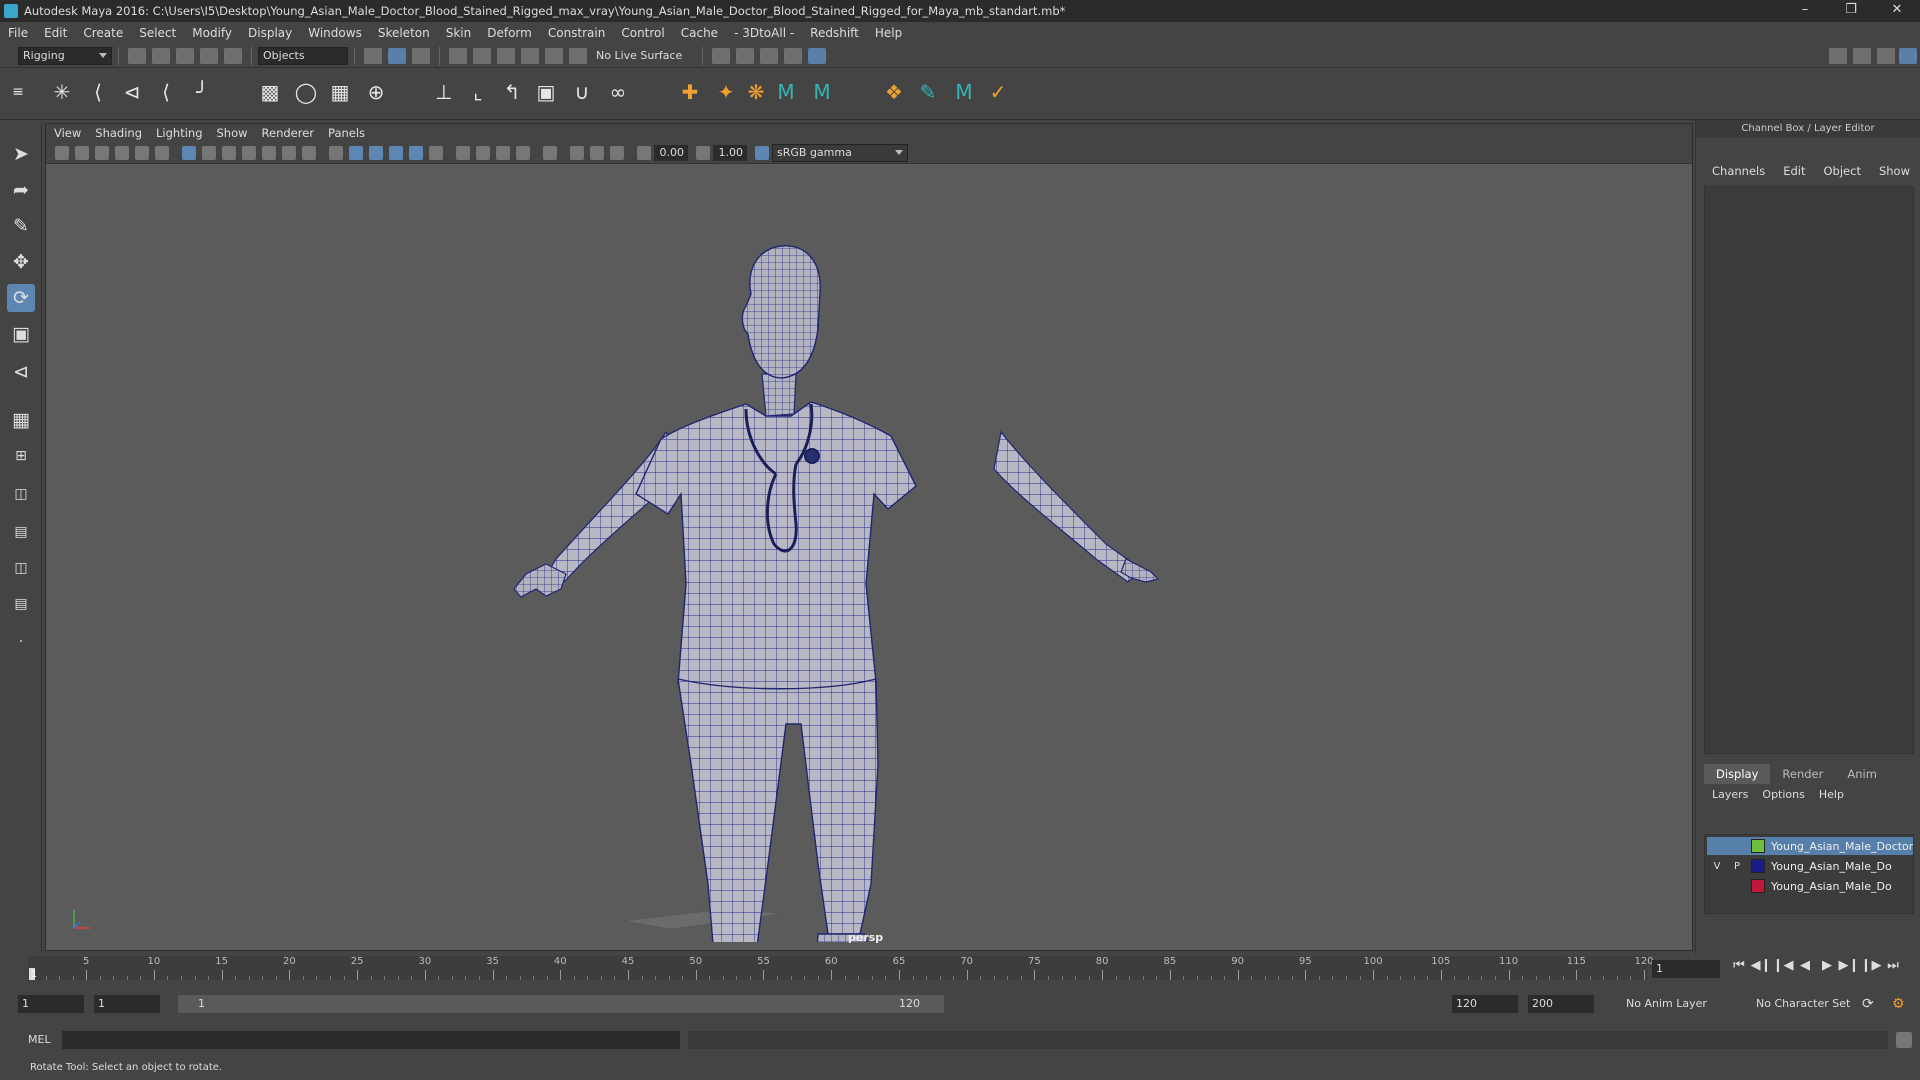  I want to click on new-scene-icon, so click(137, 55).